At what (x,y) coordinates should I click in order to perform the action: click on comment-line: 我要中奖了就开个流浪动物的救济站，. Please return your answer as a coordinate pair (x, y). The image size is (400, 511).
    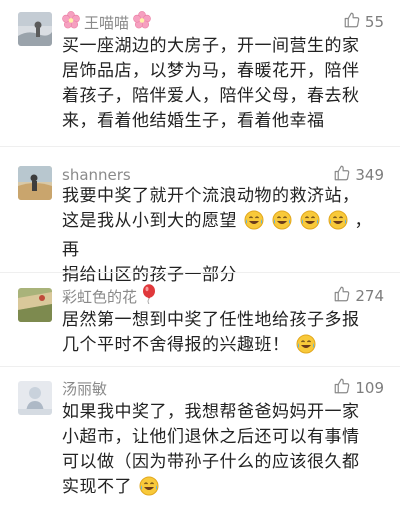
    Looking at the image, I should click on (211, 196).